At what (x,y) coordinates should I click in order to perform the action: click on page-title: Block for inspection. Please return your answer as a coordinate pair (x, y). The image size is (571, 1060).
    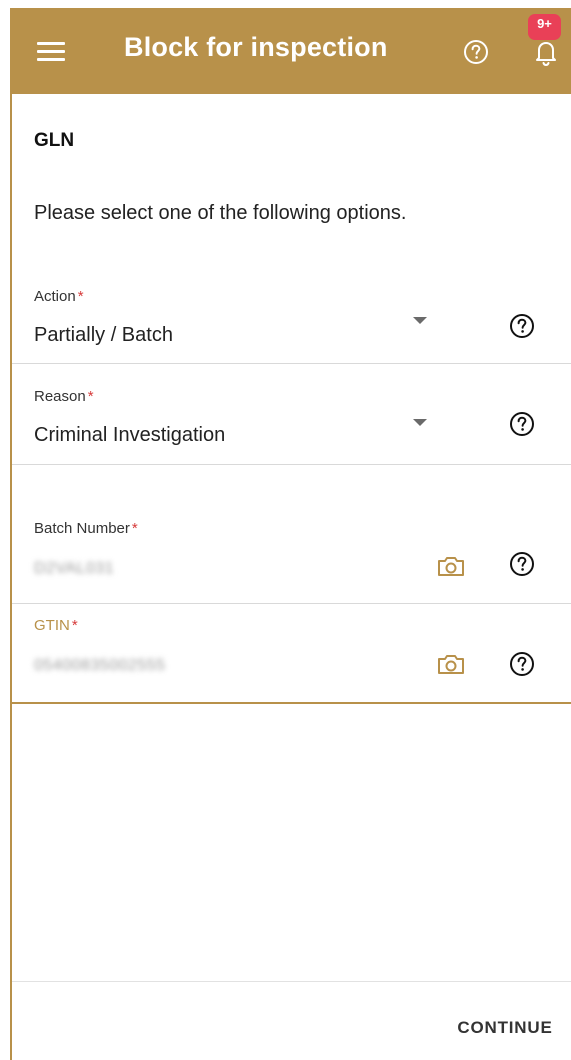
    Looking at the image, I should click on (256, 47).